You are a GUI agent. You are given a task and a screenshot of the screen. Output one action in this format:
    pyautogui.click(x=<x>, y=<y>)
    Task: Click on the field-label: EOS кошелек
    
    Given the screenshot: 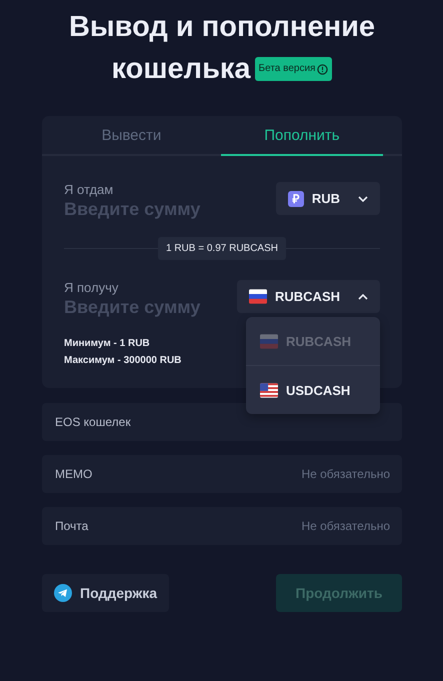 What is the action you would take?
    pyautogui.click(x=93, y=422)
    